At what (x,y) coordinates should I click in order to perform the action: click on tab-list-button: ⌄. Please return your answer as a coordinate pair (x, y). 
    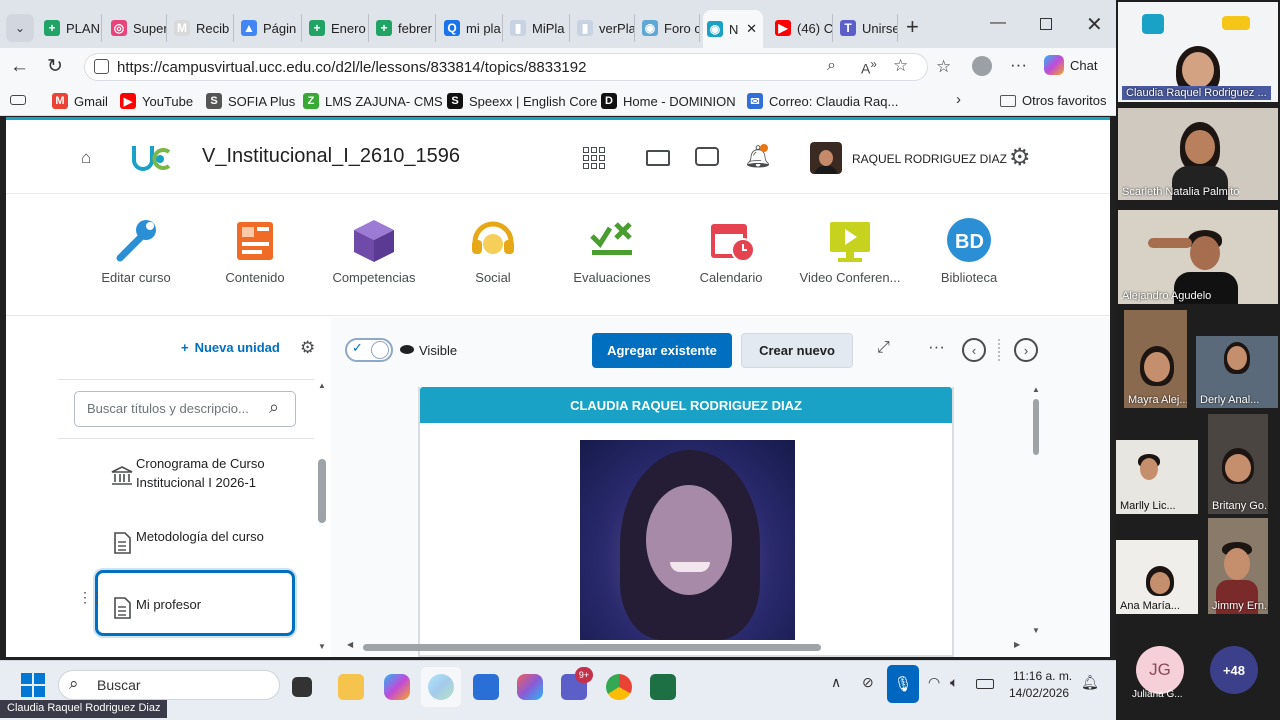
    Looking at the image, I should click on (20, 28).